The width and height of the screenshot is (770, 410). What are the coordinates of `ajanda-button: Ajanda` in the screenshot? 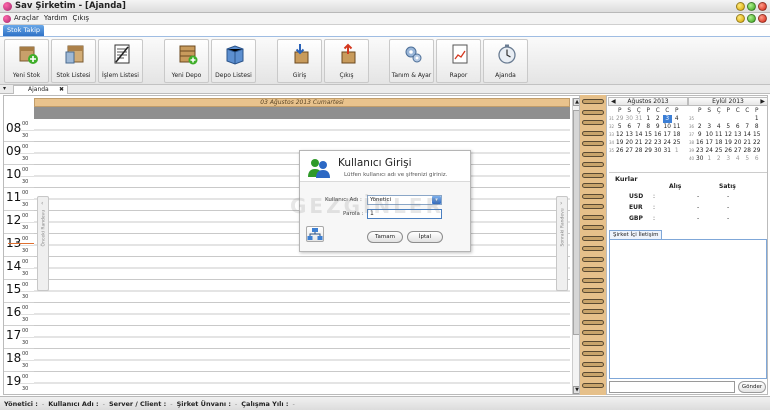 It's located at (505, 61).